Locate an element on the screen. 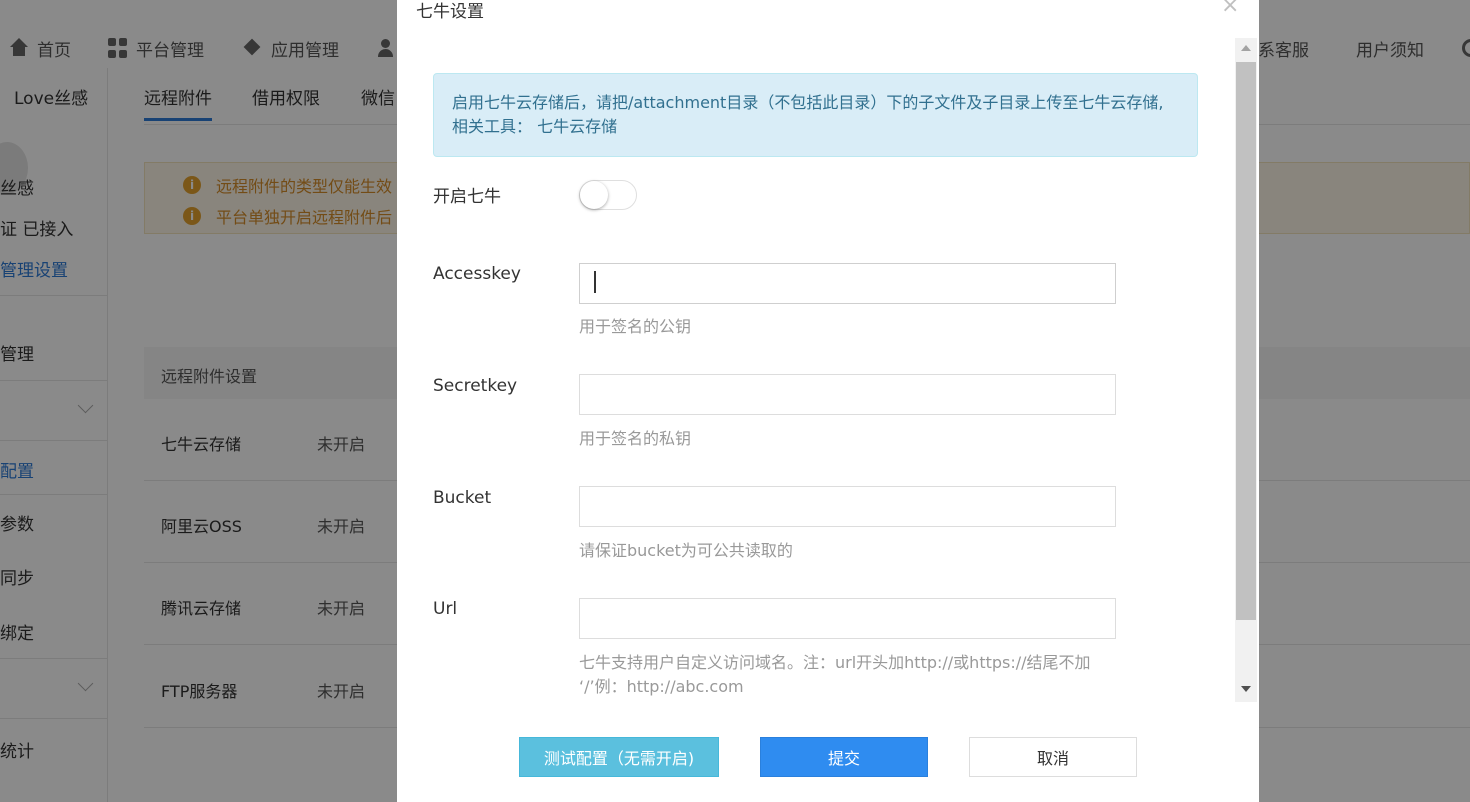  accesskey-input is located at coordinates (847, 283).